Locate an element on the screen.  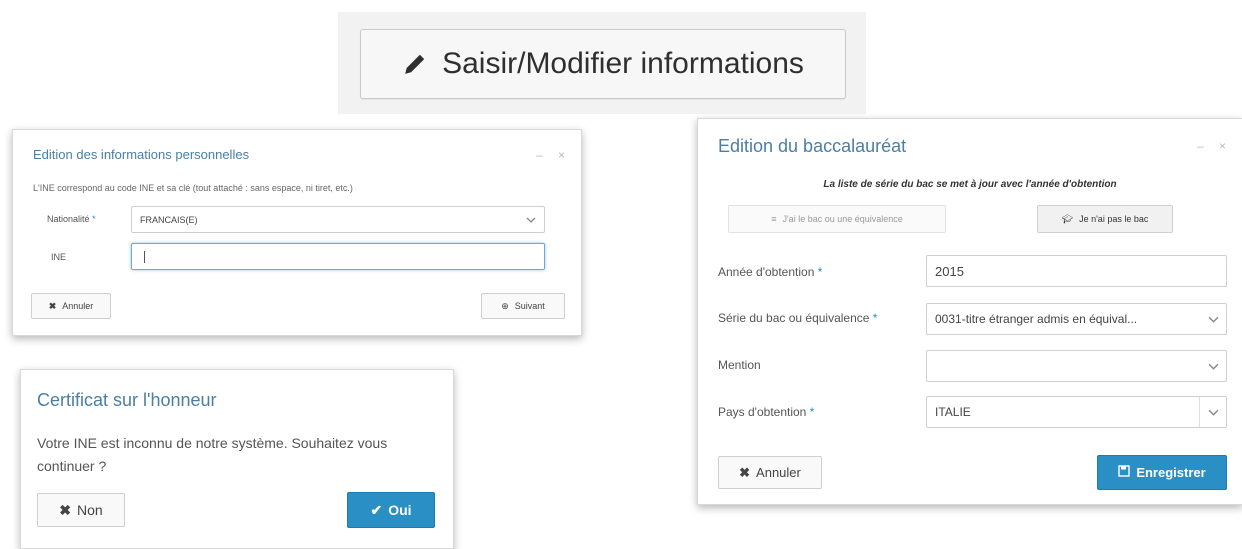
country-select: ITALIE is located at coordinates (1076, 412).